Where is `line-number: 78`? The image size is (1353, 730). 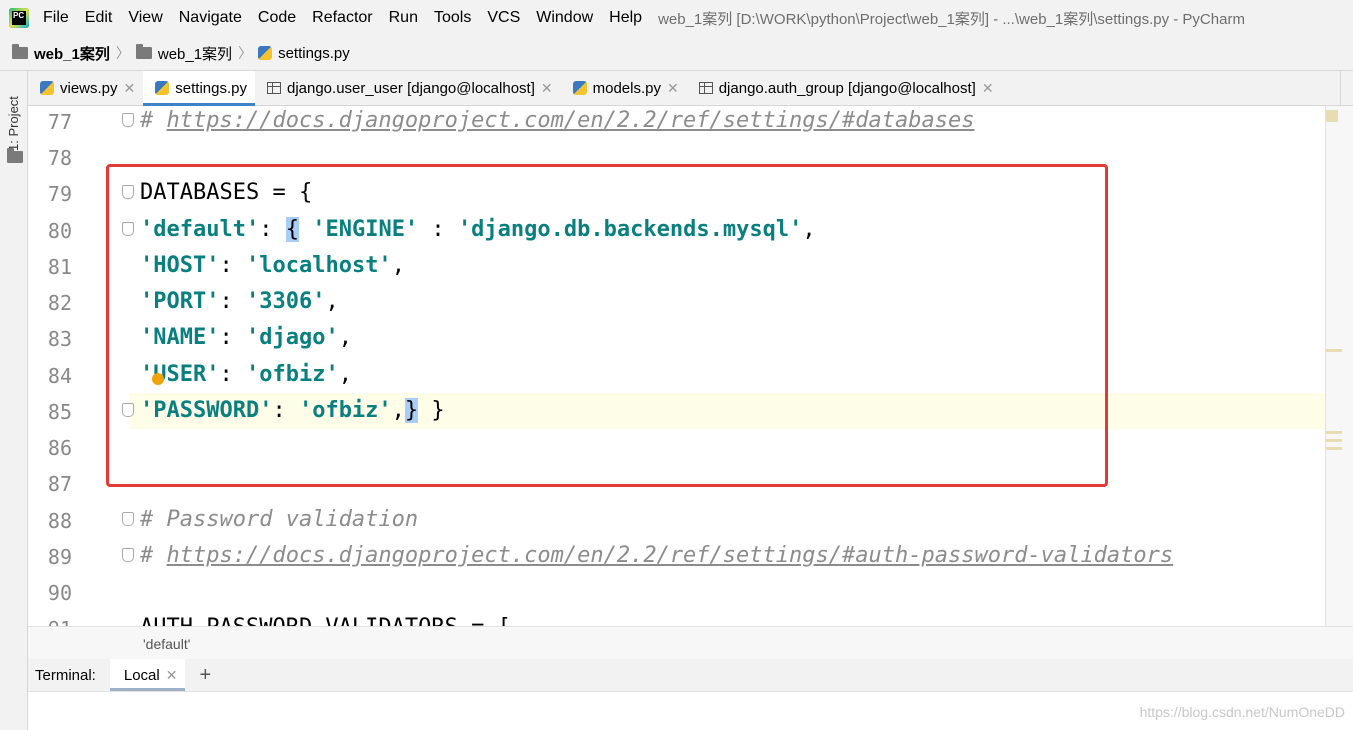
line-number: 78 is located at coordinates (59, 158).